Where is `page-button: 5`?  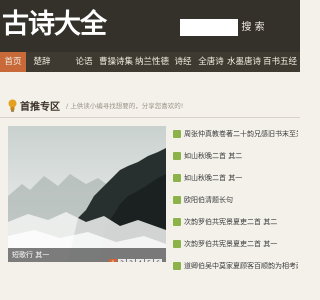 page-button: 5 is located at coordinates (149, 260).